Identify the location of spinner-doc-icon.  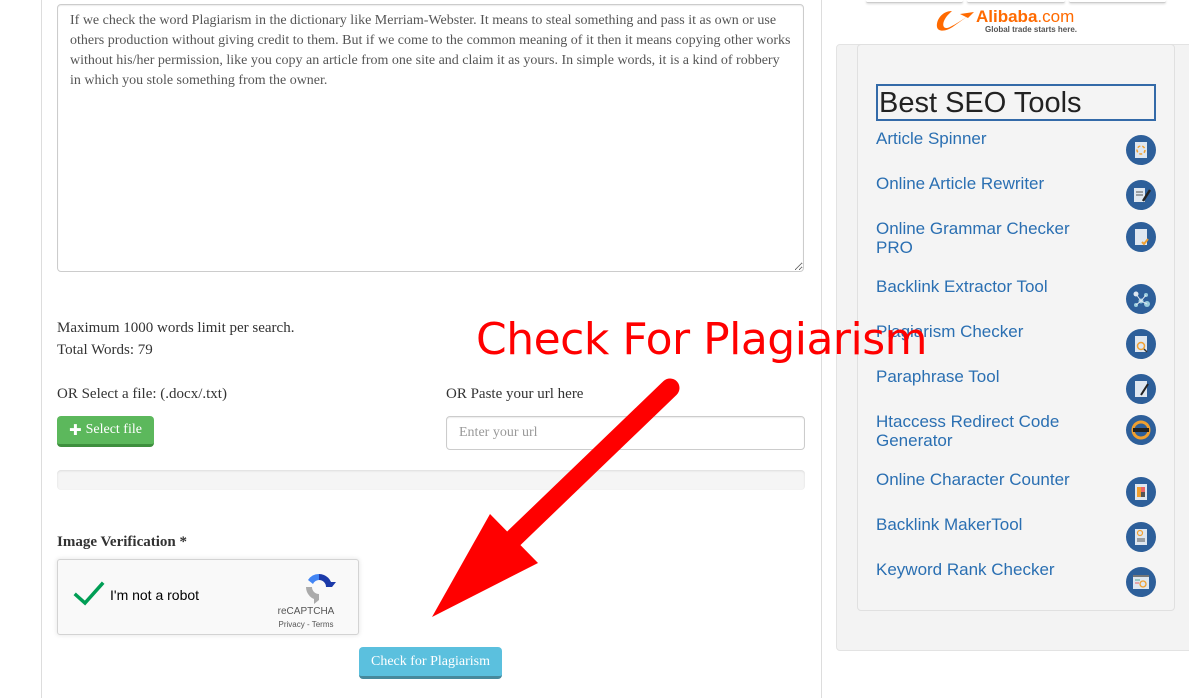
(1141, 150).